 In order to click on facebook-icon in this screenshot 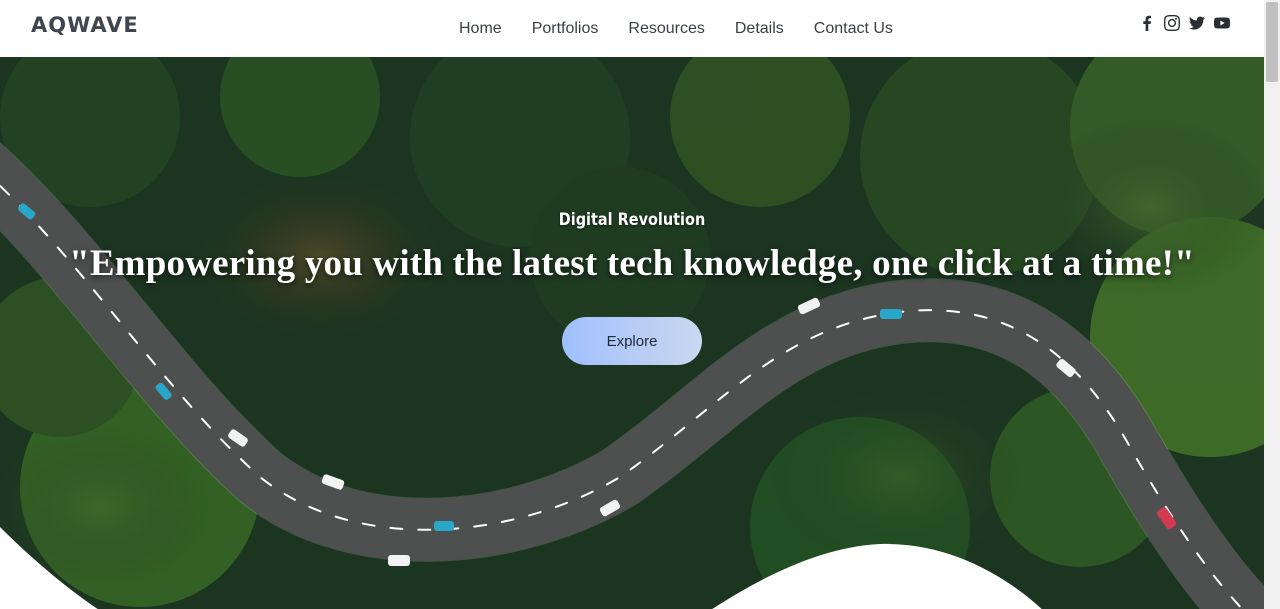, I will do `click(1147, 23)`.